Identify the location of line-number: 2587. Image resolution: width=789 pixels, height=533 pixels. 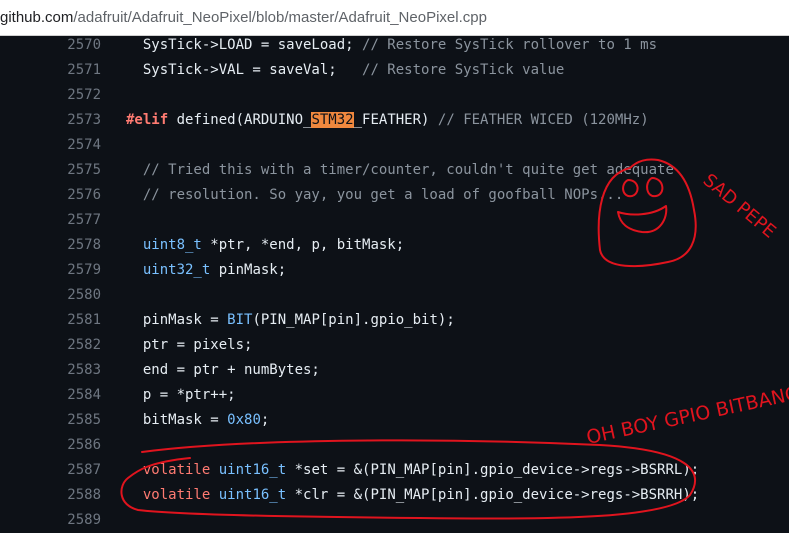
(70, 470).